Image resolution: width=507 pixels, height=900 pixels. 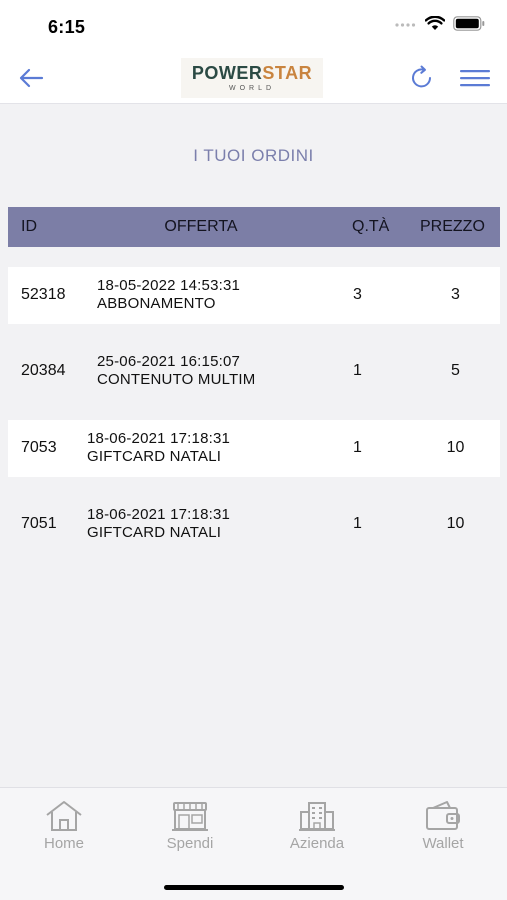 I want to click on nav-bar: POWERSTAR WORLD, so click(x=253, y=78).